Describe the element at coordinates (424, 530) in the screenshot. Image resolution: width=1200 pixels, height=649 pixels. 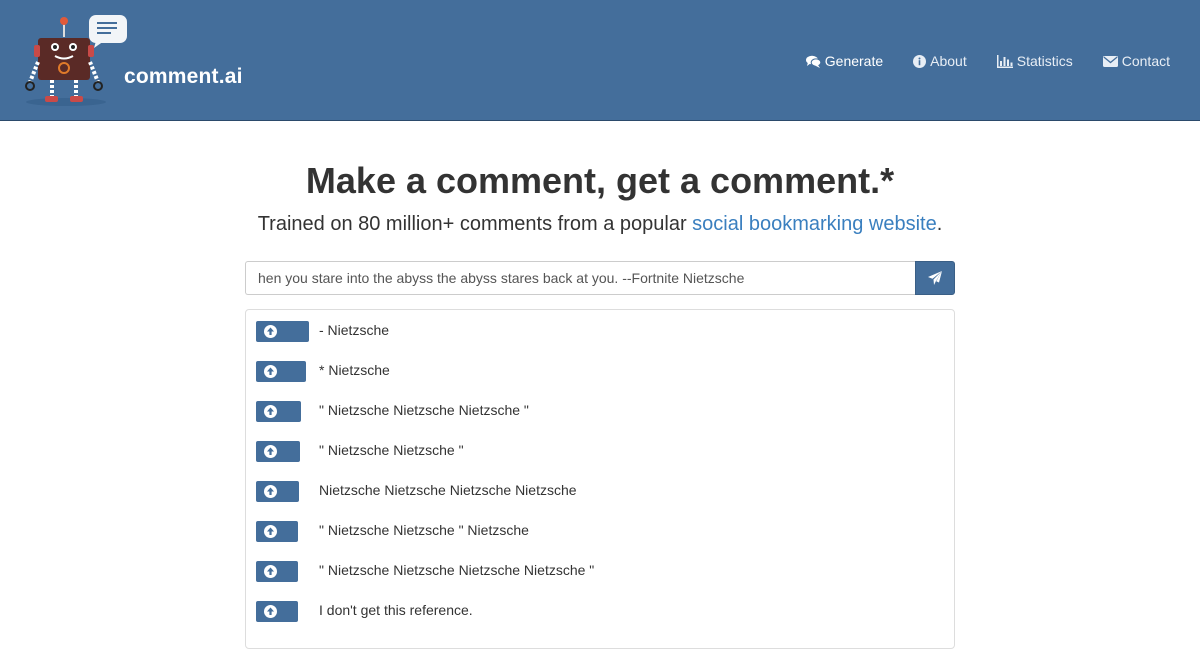
I see `result-text: " Nietzsche Nietzsche " Nietzsche` at that location.